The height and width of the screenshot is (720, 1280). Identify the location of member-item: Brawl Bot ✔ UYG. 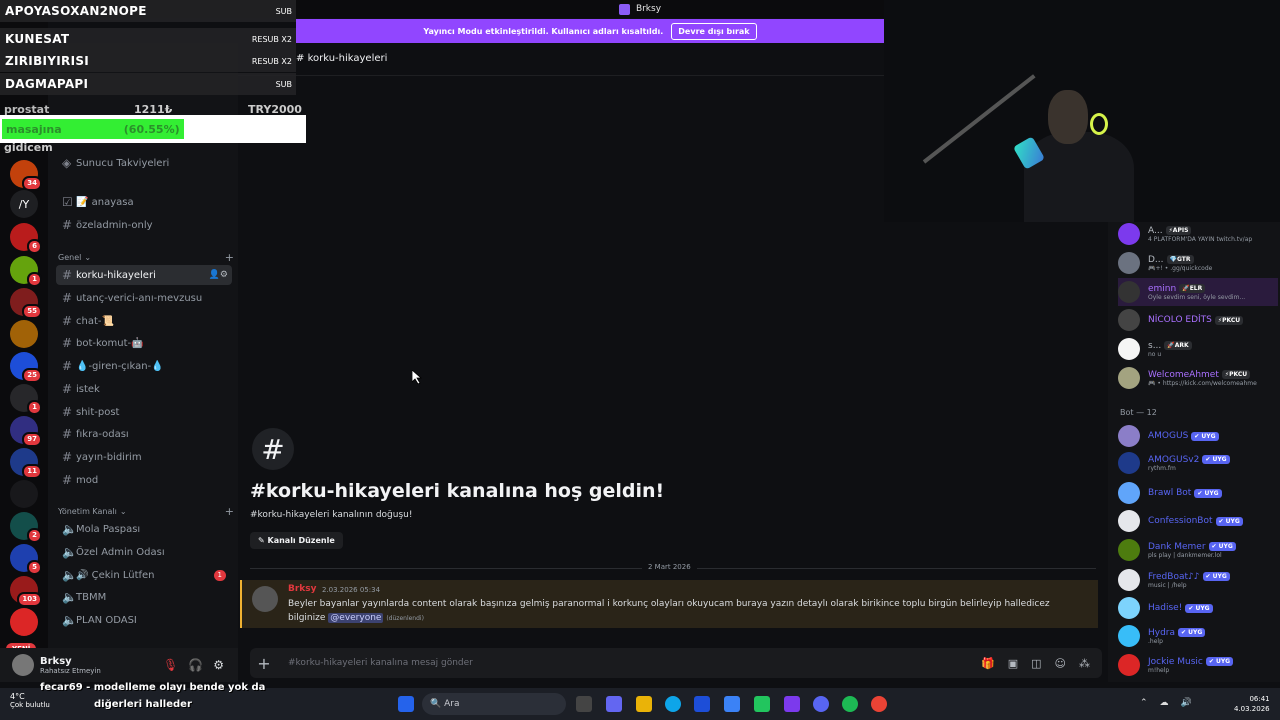
(1170, 493).